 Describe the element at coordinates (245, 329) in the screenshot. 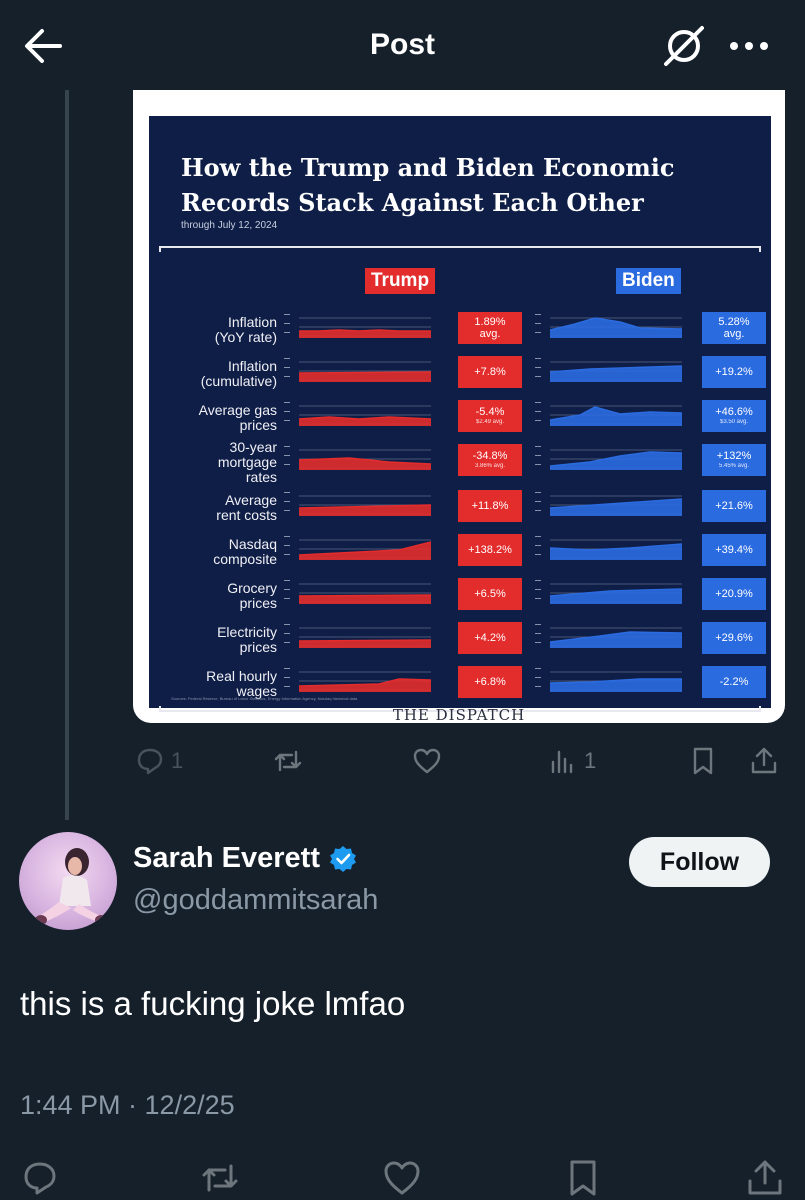

I see `row-label: Inflation (YoY rate)` at that location.